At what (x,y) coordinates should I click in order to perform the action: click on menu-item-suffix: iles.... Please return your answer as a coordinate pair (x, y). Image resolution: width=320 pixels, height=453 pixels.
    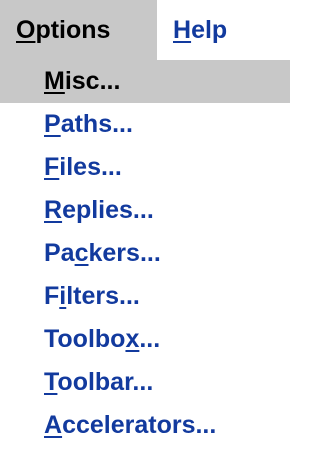
    Looking at the image, I should click on (90, 167).